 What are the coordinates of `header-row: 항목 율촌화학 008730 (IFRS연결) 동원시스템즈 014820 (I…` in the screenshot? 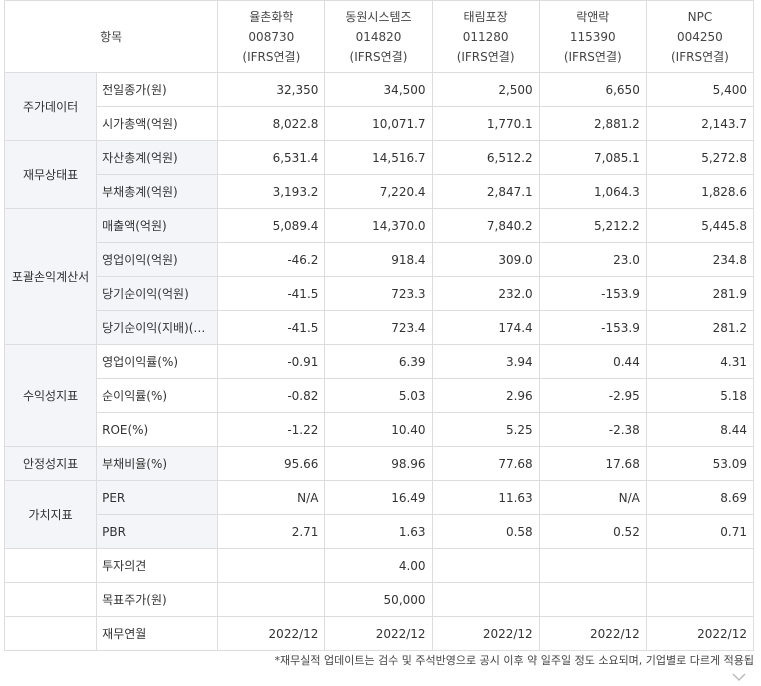 It's located at (379, 36).